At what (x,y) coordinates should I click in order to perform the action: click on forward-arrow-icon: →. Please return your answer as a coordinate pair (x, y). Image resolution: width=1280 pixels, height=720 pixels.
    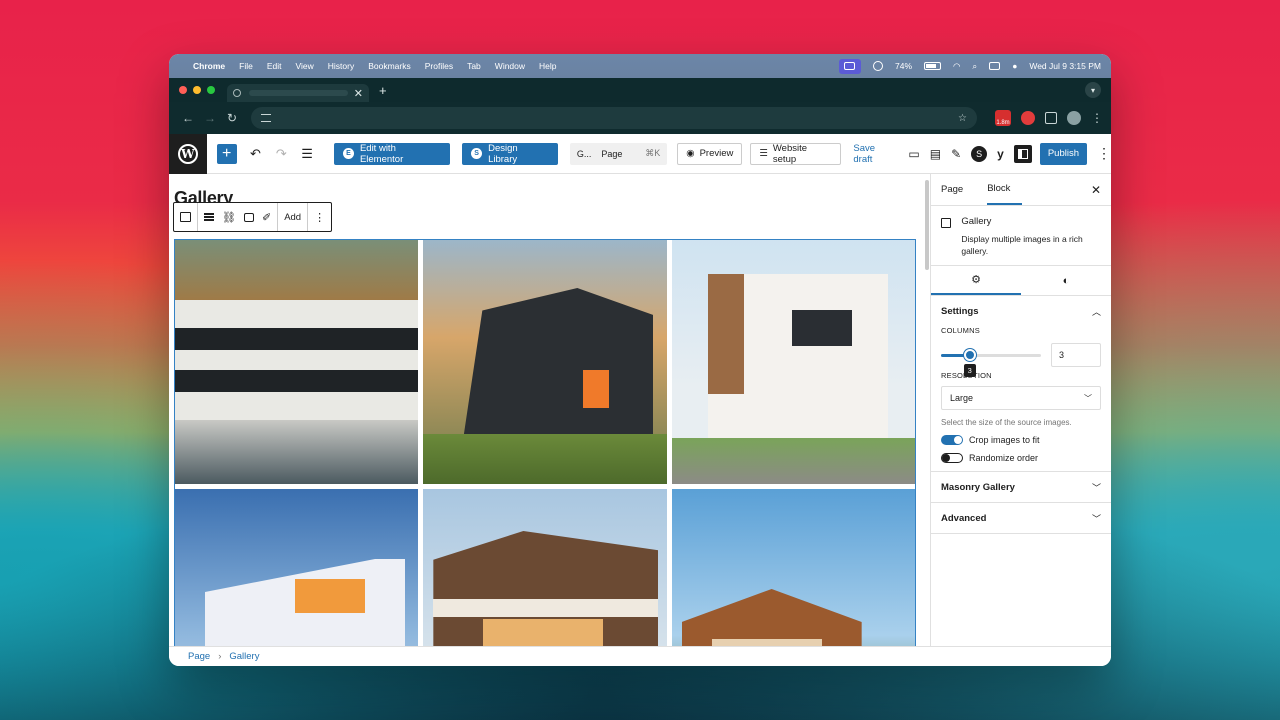
    Looking at the image, I should click on (210, 118).